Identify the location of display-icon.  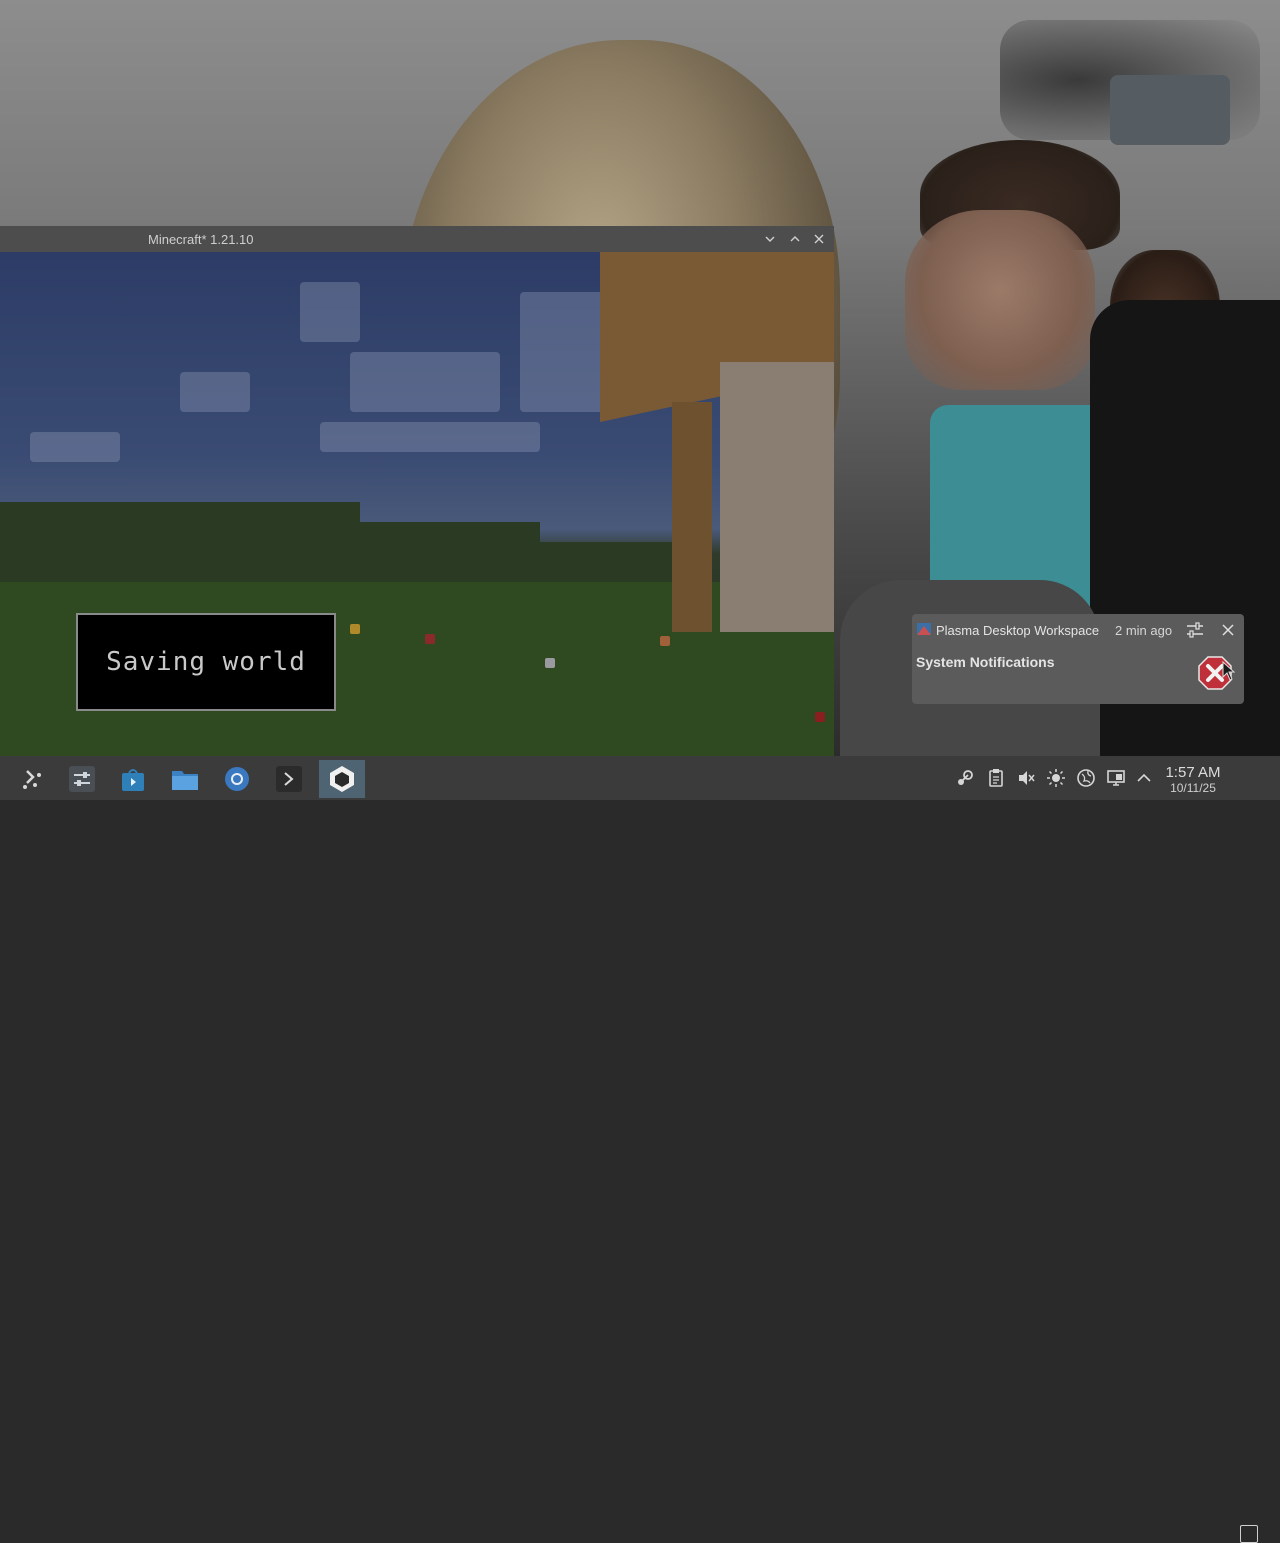
(1116, 778).